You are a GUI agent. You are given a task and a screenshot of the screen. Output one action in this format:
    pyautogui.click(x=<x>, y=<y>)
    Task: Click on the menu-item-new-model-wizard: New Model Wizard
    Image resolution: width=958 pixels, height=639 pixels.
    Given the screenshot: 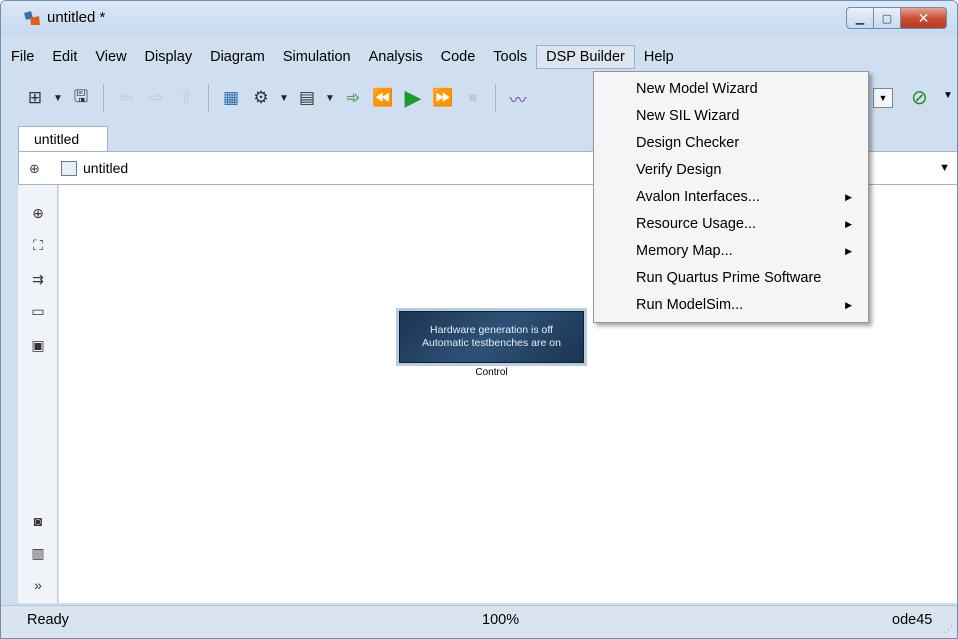 What is the action you would take?
    pyautogui.click(x=731, y=89)
    